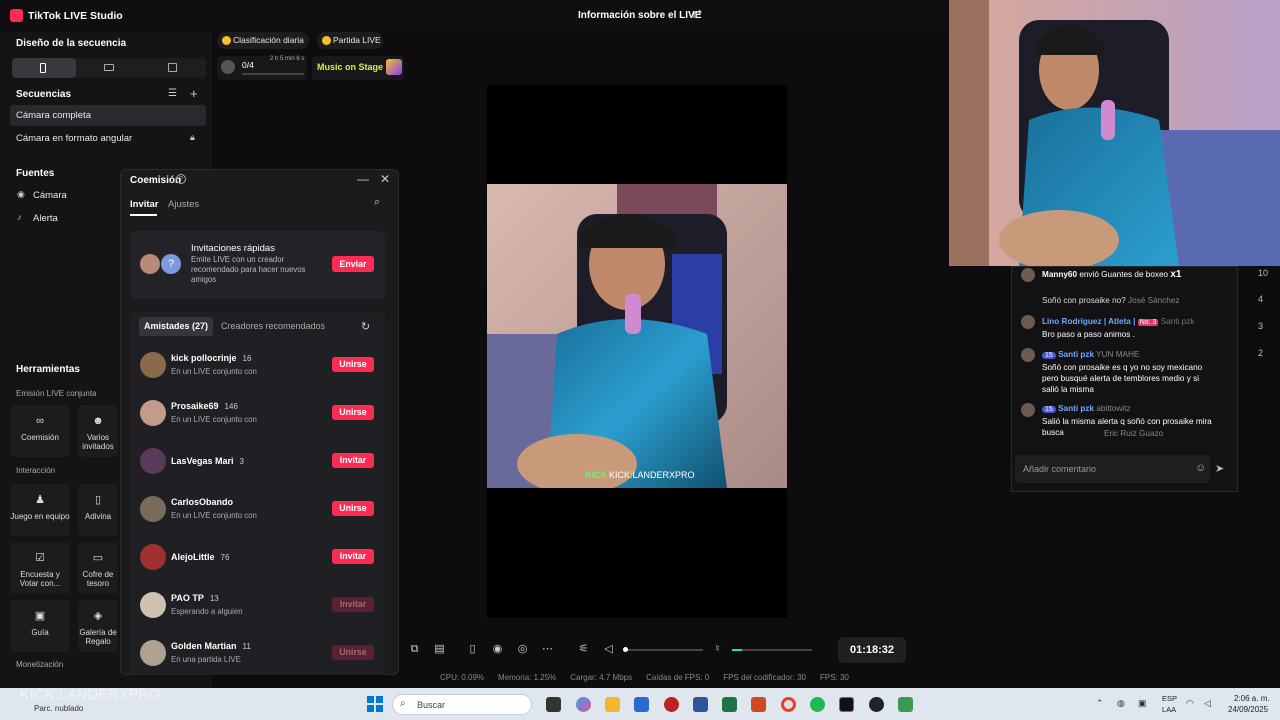 This screenshot has height=720, width=1280. Describe the element at coordinates (98, 626) in the screenshot. I see `tool-gift-gallery: ◈ Galería de Regalo` at that location.